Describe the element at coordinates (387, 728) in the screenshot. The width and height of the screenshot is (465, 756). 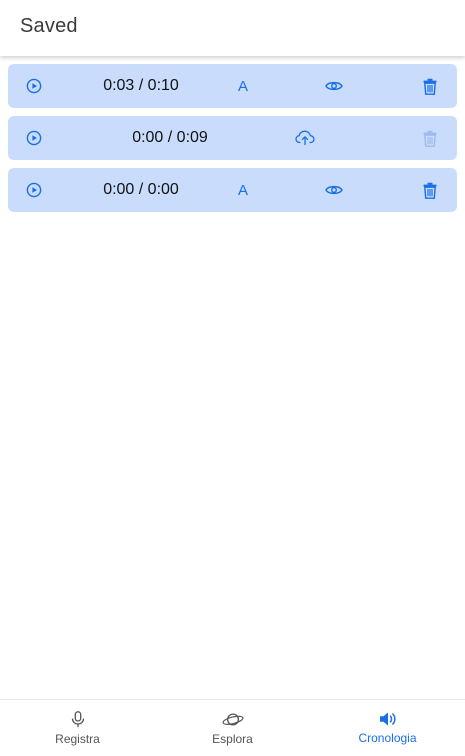
I see `nav-item-cronologia: Cronologia` at that location.